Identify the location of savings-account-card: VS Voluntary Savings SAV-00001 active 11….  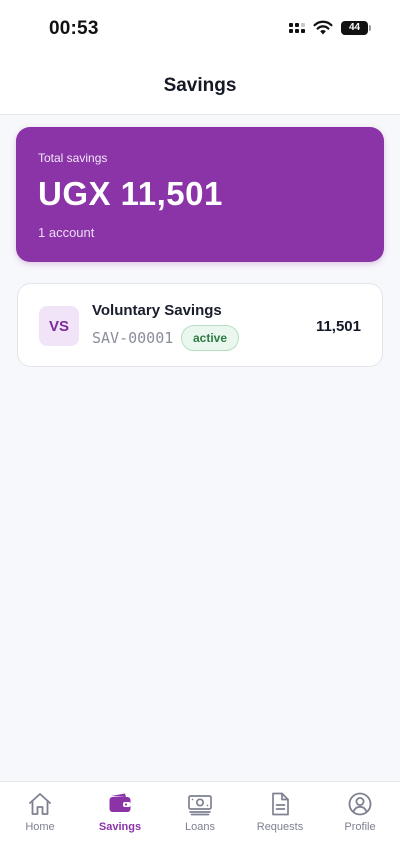
(200, 325).